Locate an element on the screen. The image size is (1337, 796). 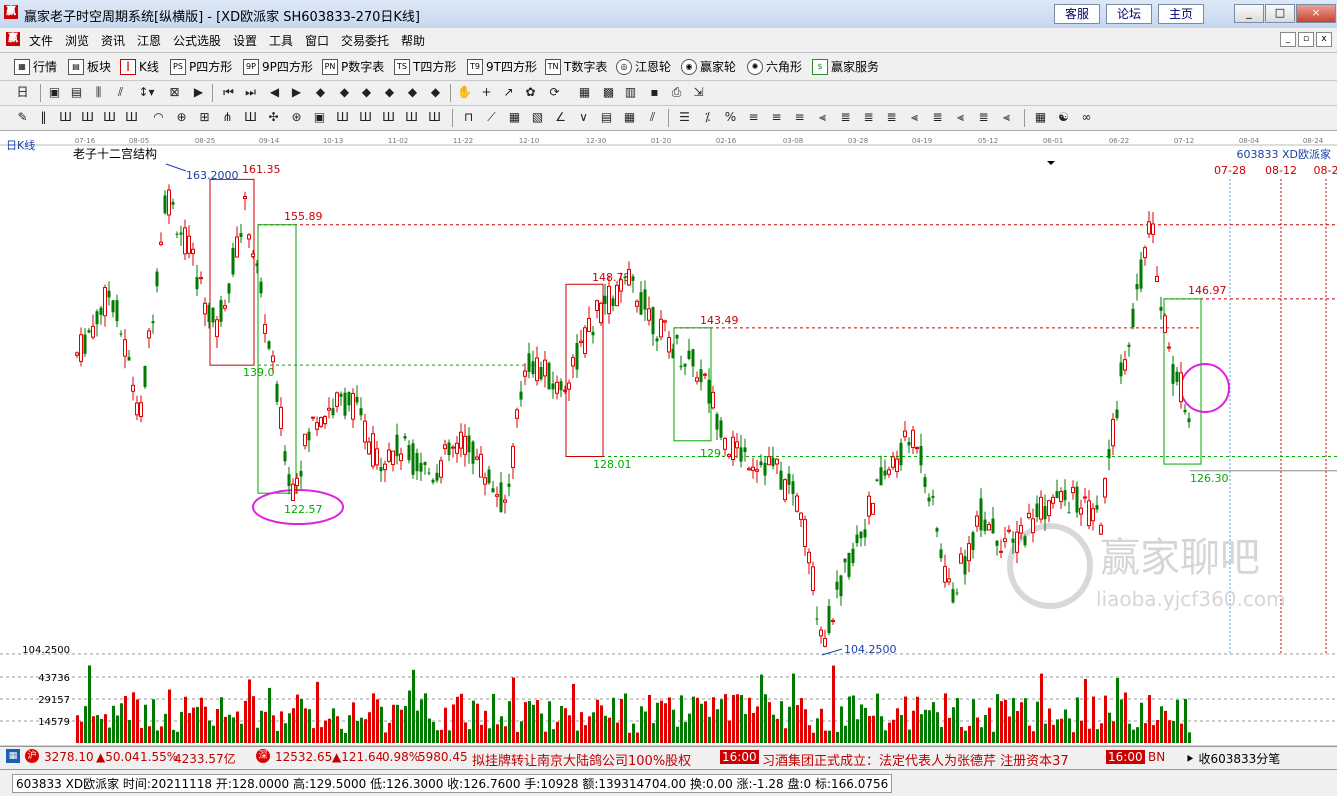
menu-trade: 交易委托 is located at coordinates (365, 40).